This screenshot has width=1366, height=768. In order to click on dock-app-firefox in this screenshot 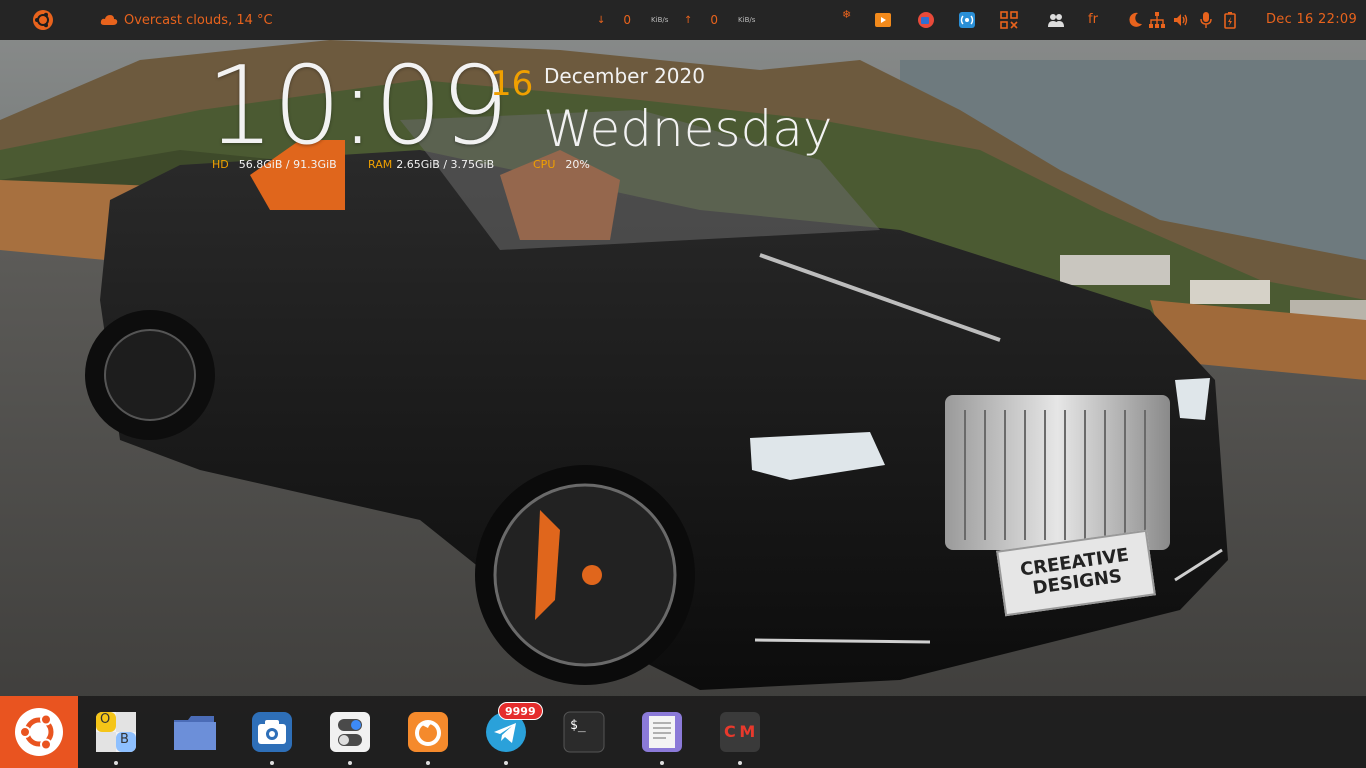, I will do `click(428, 737)`.